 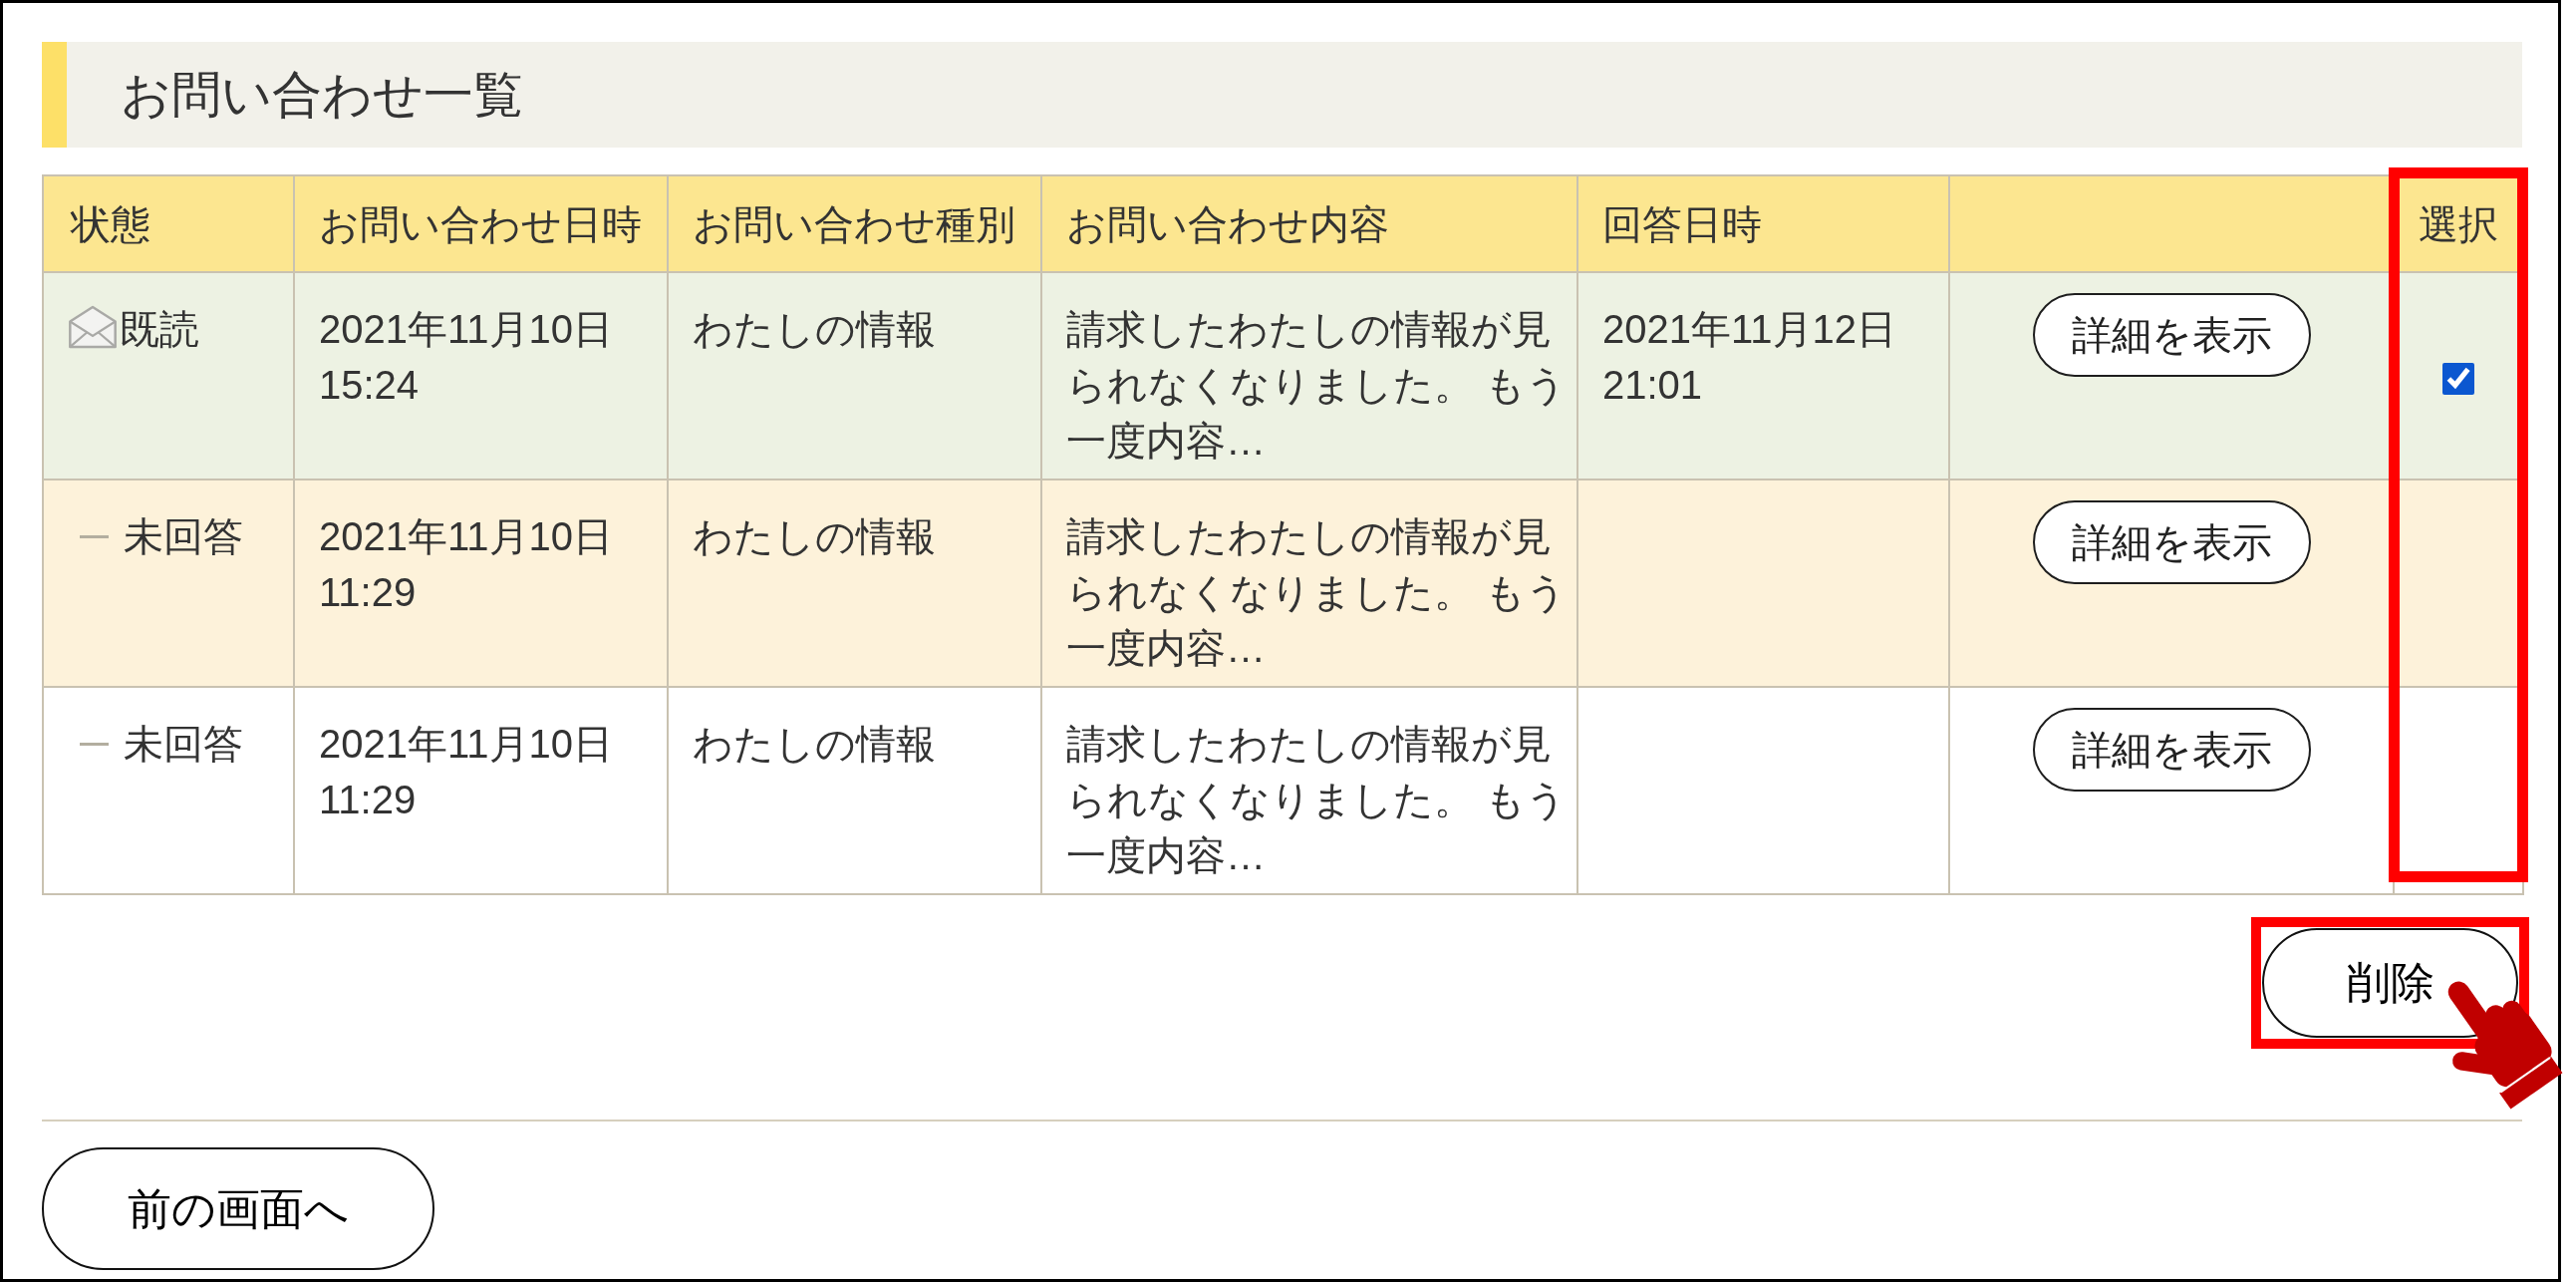 I want to click on status-label: 既読, so click(x=159, y=329).